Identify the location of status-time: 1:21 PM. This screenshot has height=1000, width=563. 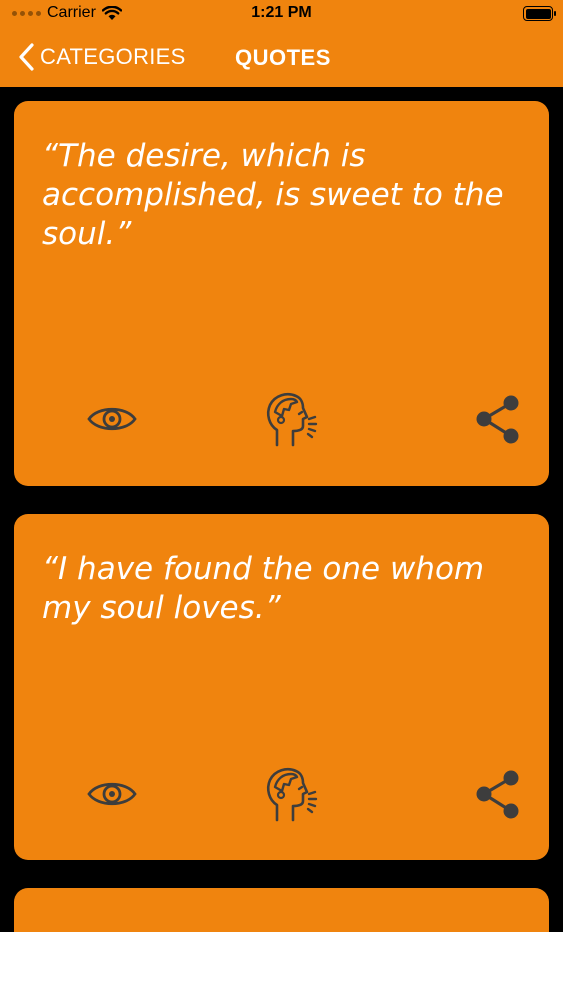
(281, 12).